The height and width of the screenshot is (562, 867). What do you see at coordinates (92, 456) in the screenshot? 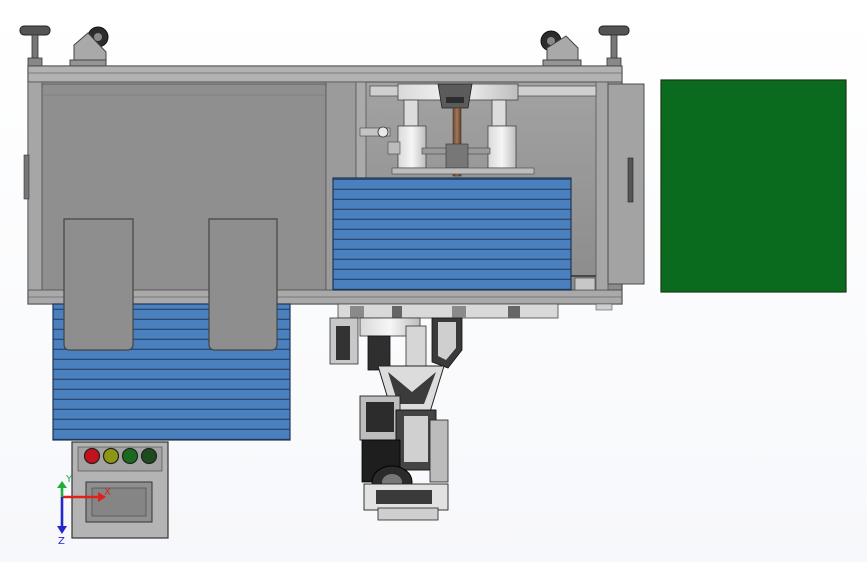
I see `red-light` at bounding box center [92, 456].